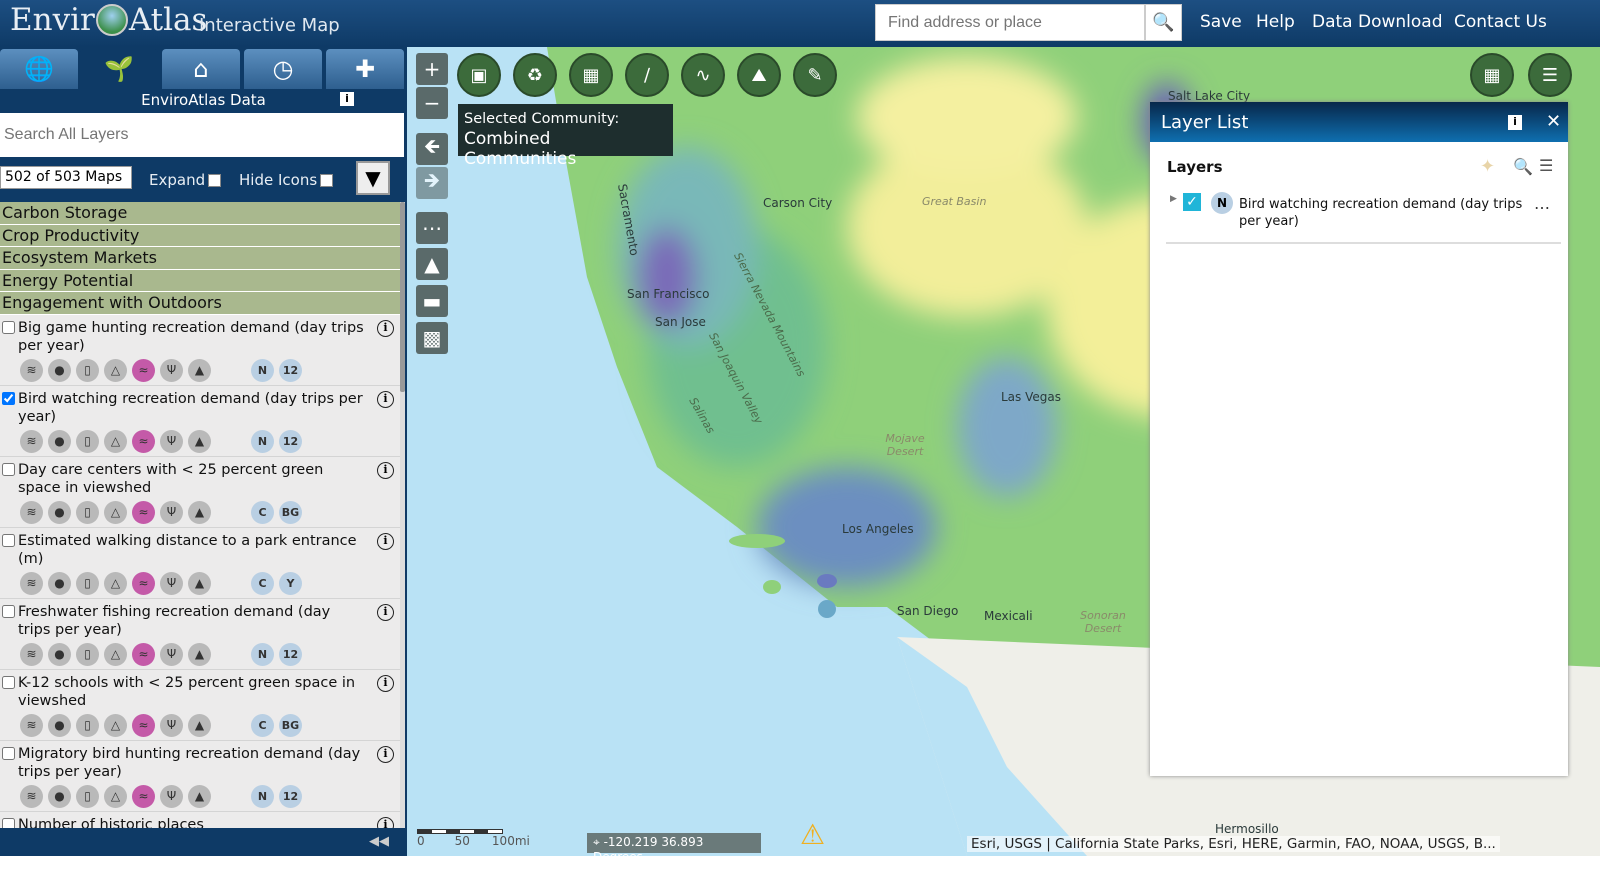  Describe the element at coordinates (108, 20) in the screenshot. I see `enviroatlas-logo: Envir Atlas` at that location.